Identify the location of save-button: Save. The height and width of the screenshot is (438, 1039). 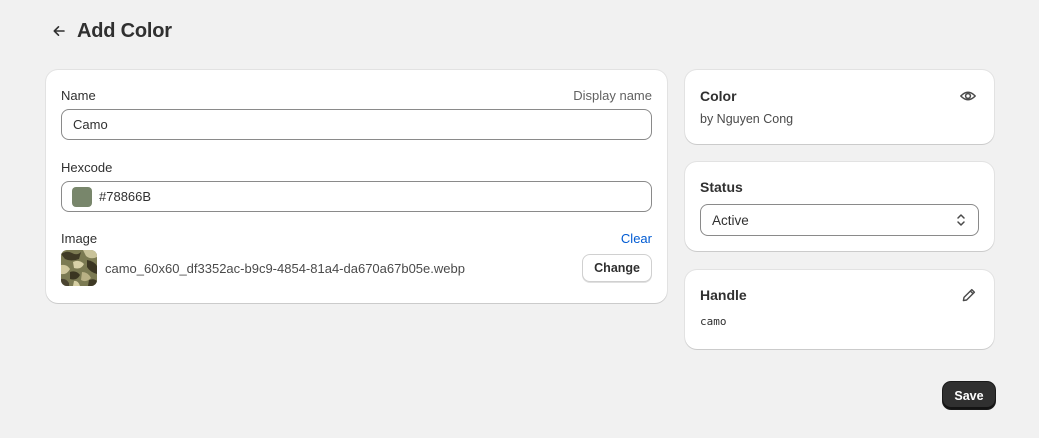
(969, 395).